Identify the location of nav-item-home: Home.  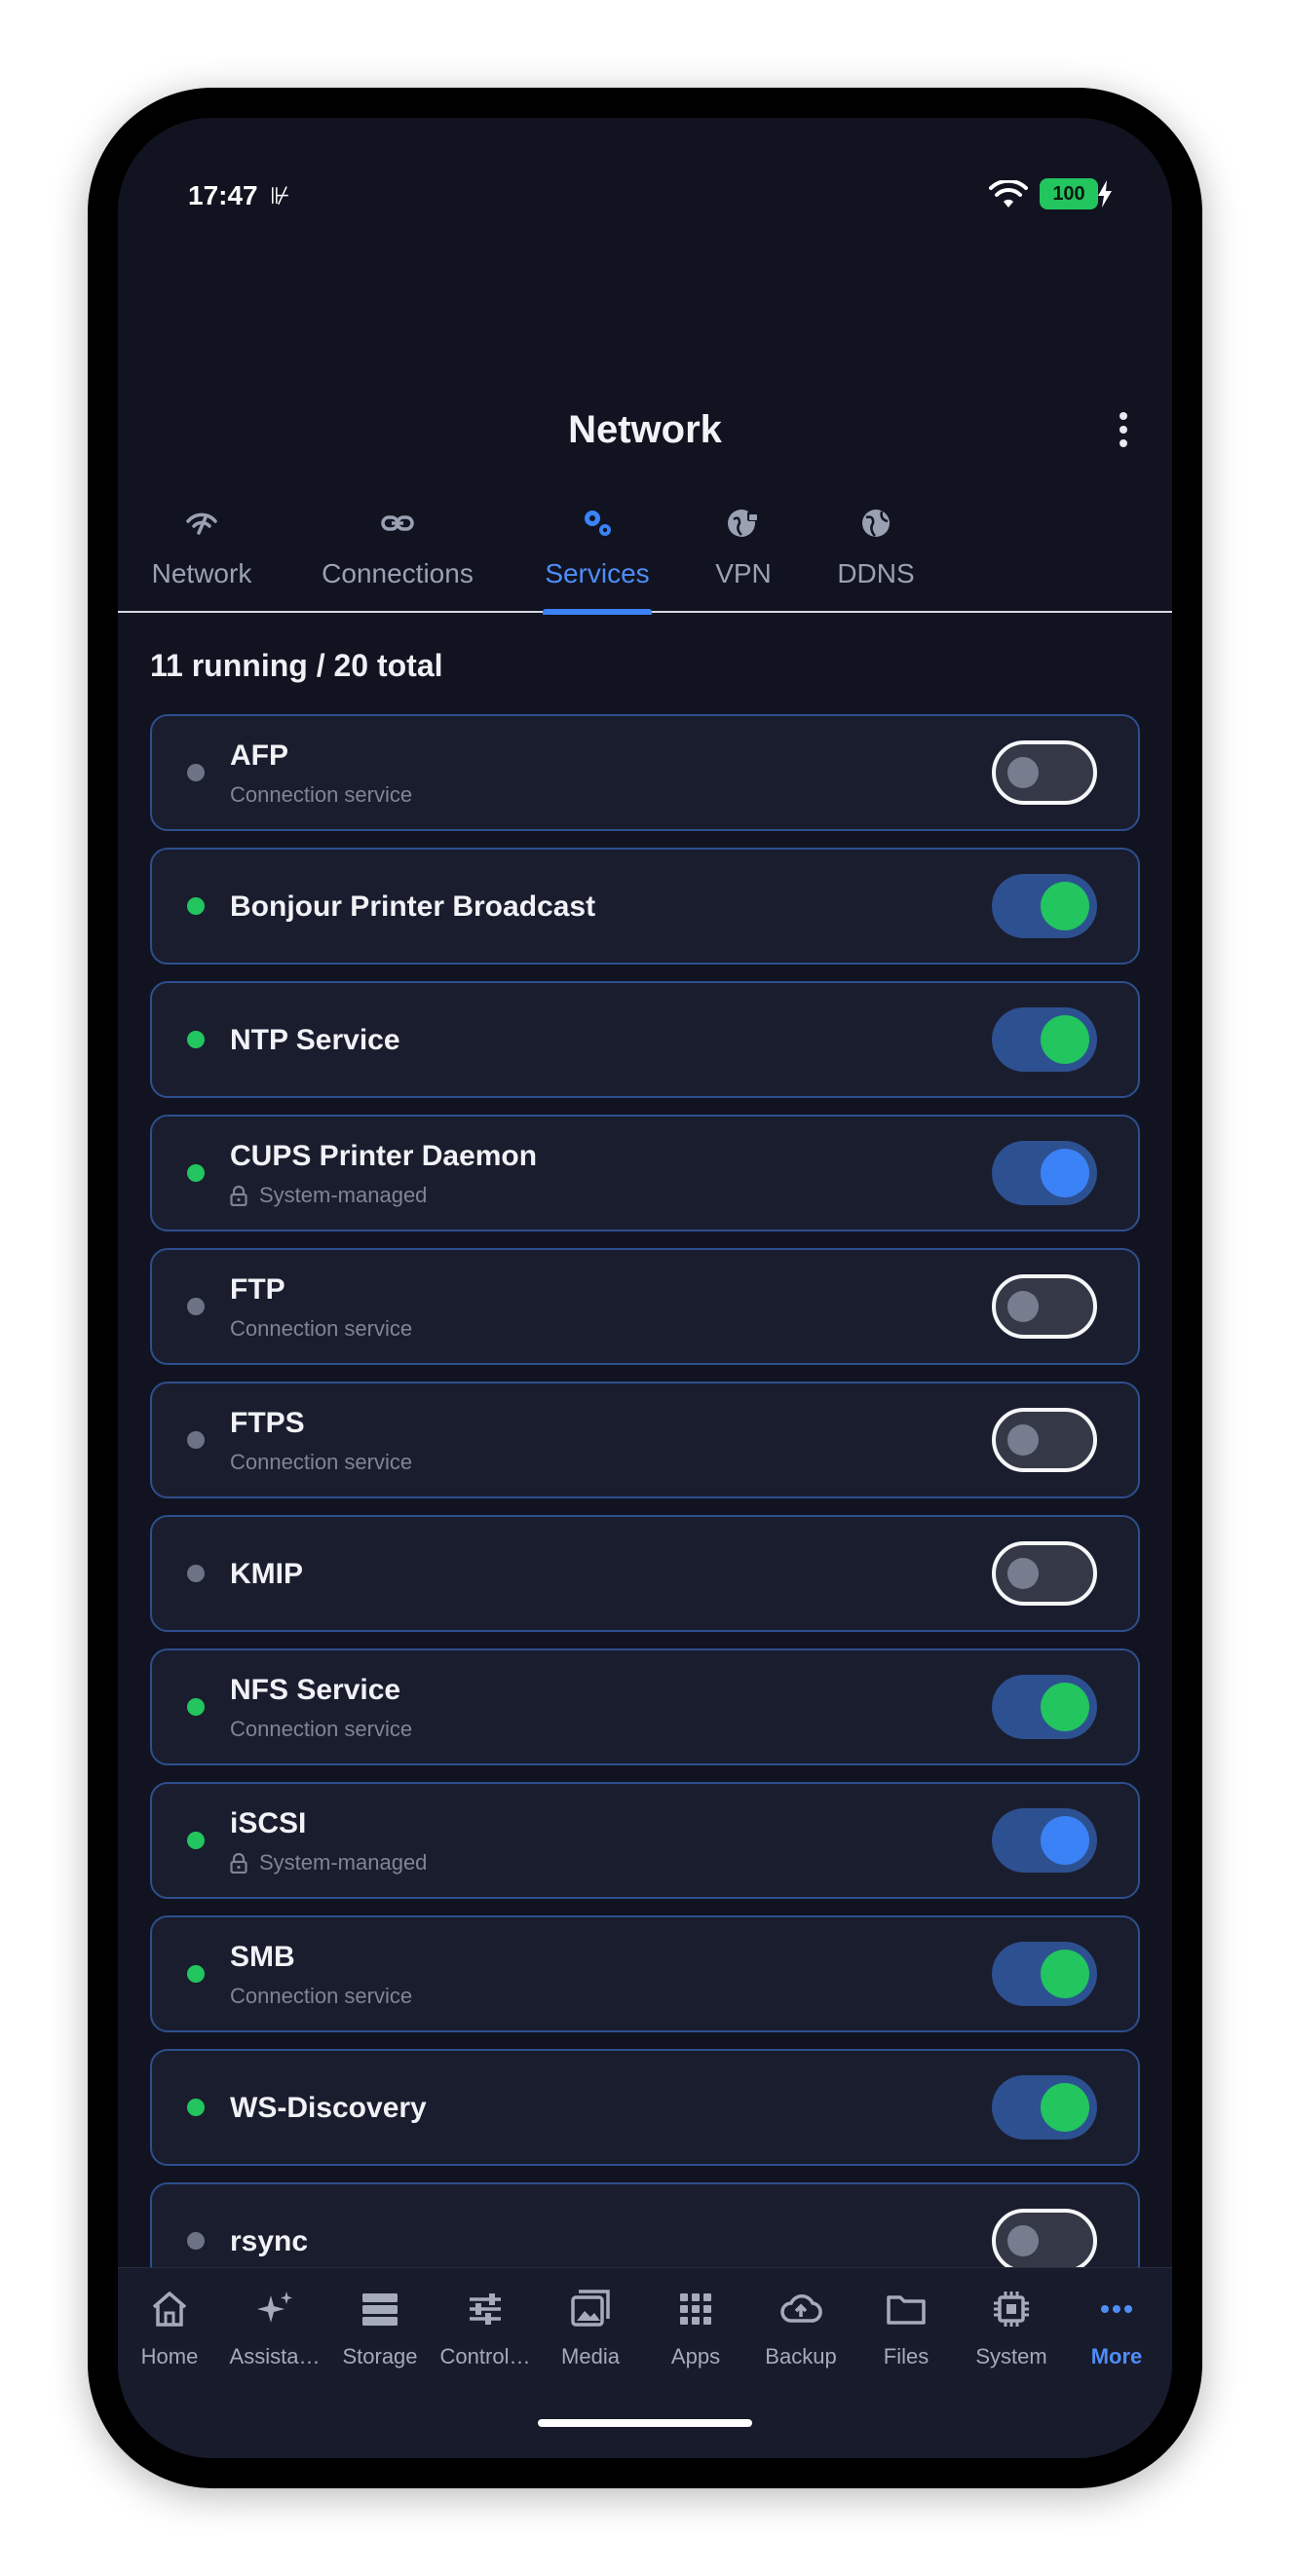
(170, 2326).